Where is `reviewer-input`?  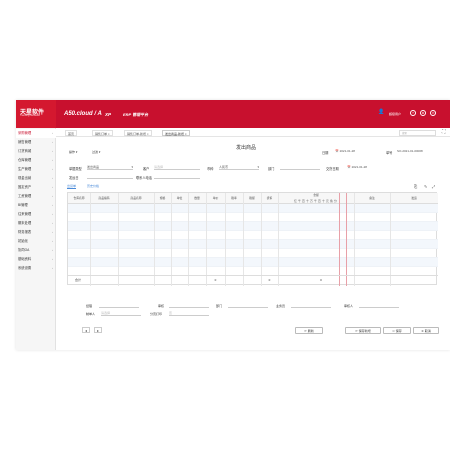
reviewer-input is located at coordinates (189, 305).